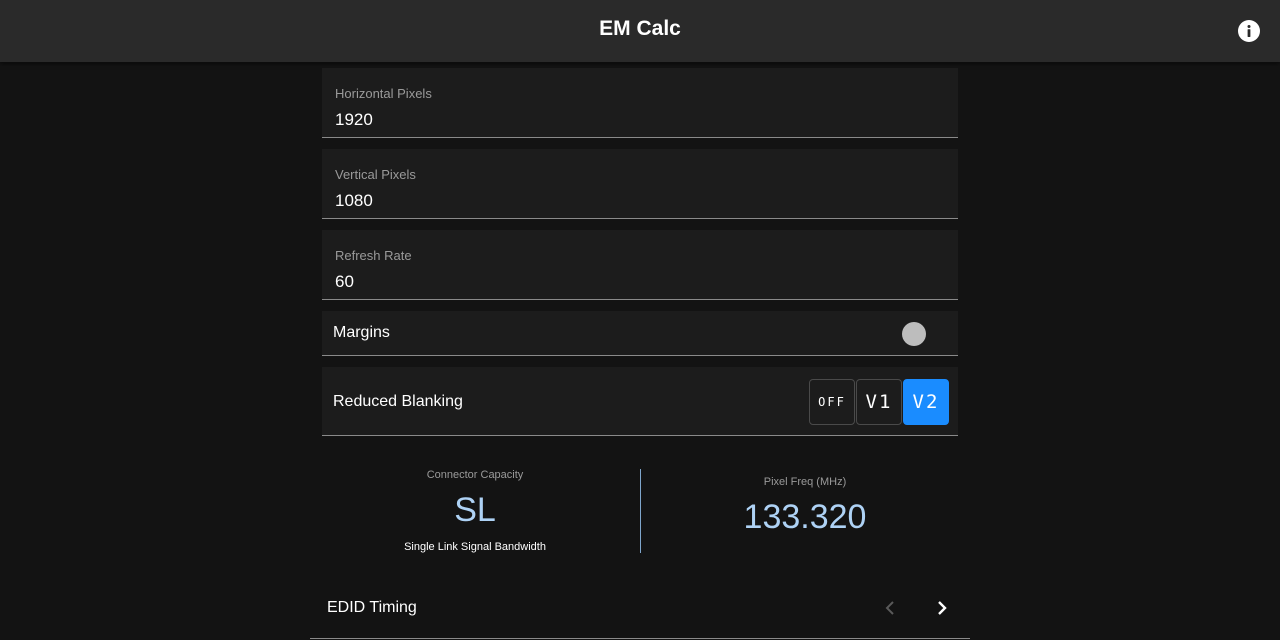  I want to click on horizontal-pixels-field: Horizontal Pixels, so click(640, 103).